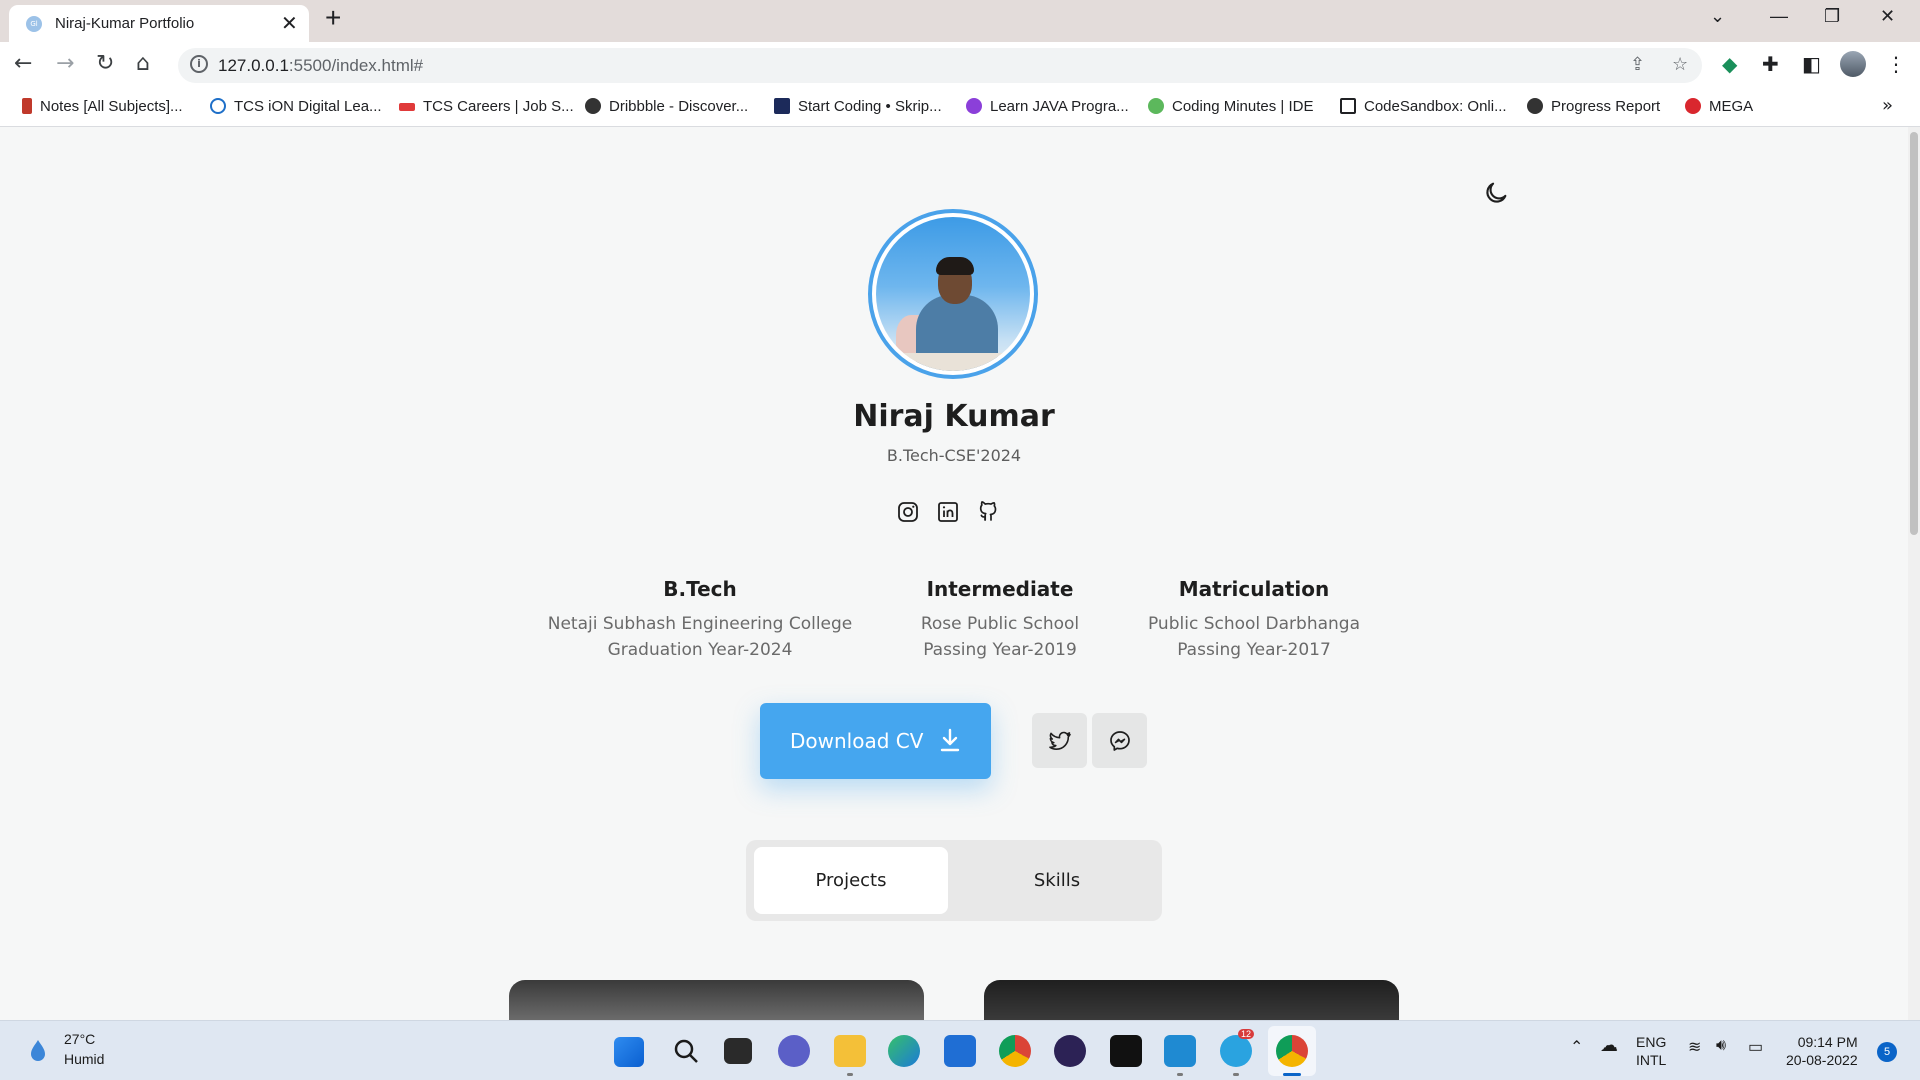 This screenshot has height=1080, width=1920. Describe the element at coordinates (1180, 1074) in the screenshot. I see `running-indicator` at that location.